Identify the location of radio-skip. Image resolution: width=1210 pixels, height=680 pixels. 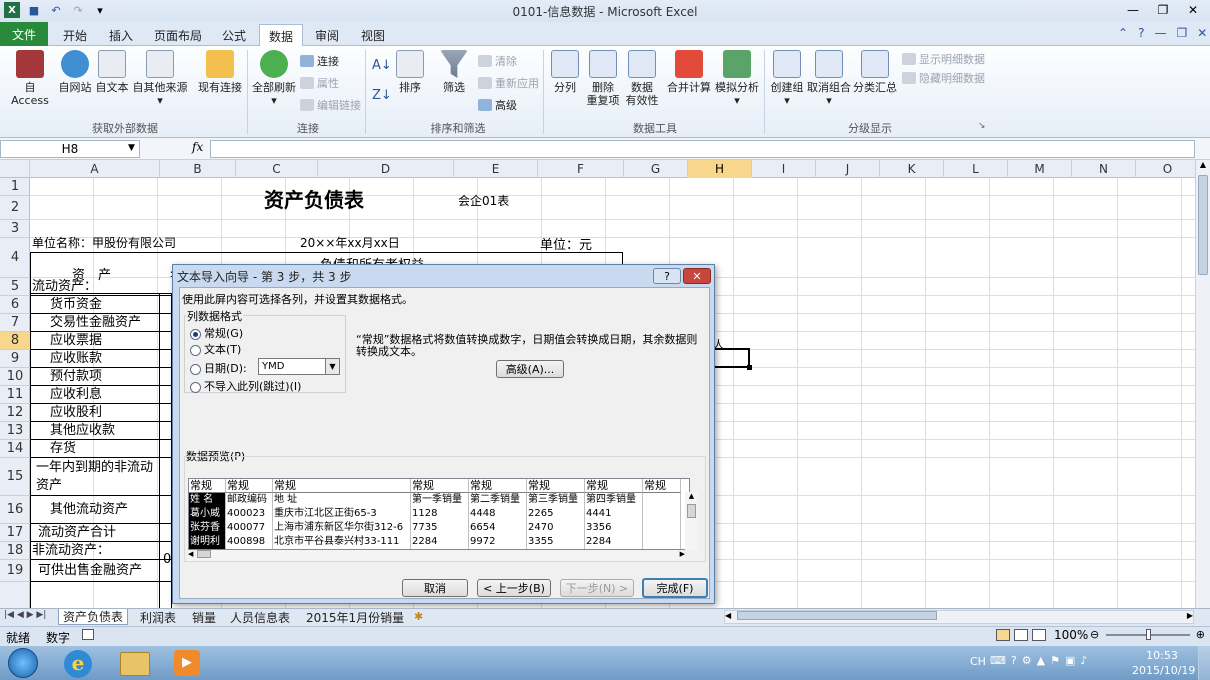
(195, 387).